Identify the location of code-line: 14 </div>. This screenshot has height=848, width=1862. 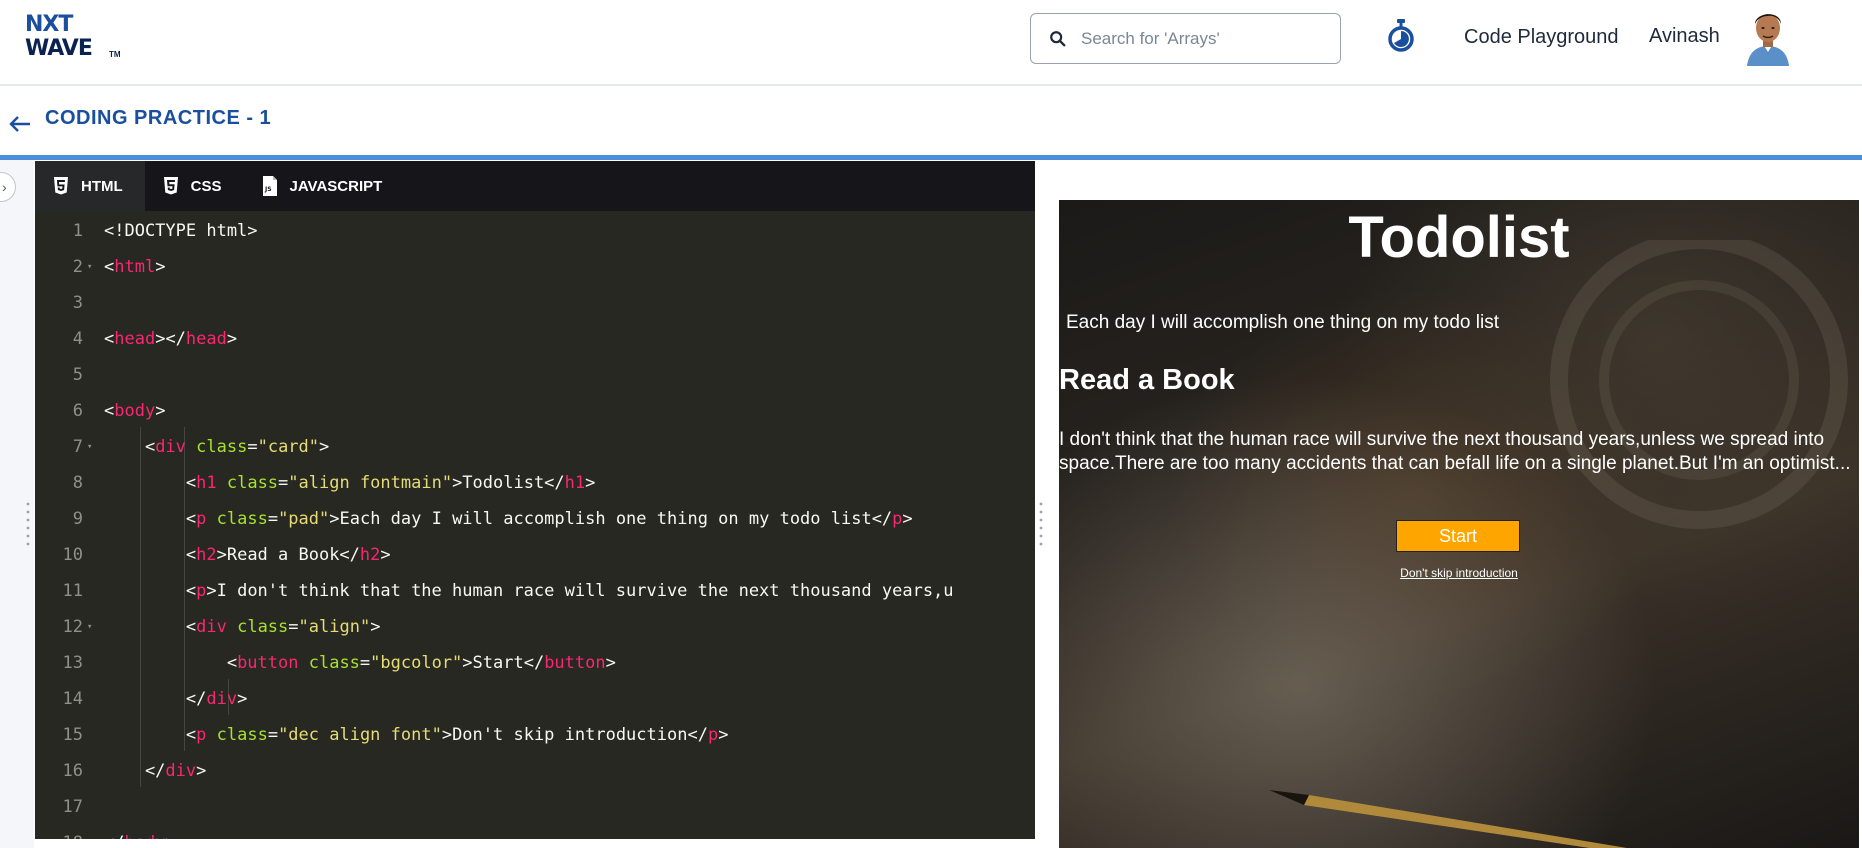
(535, 699).